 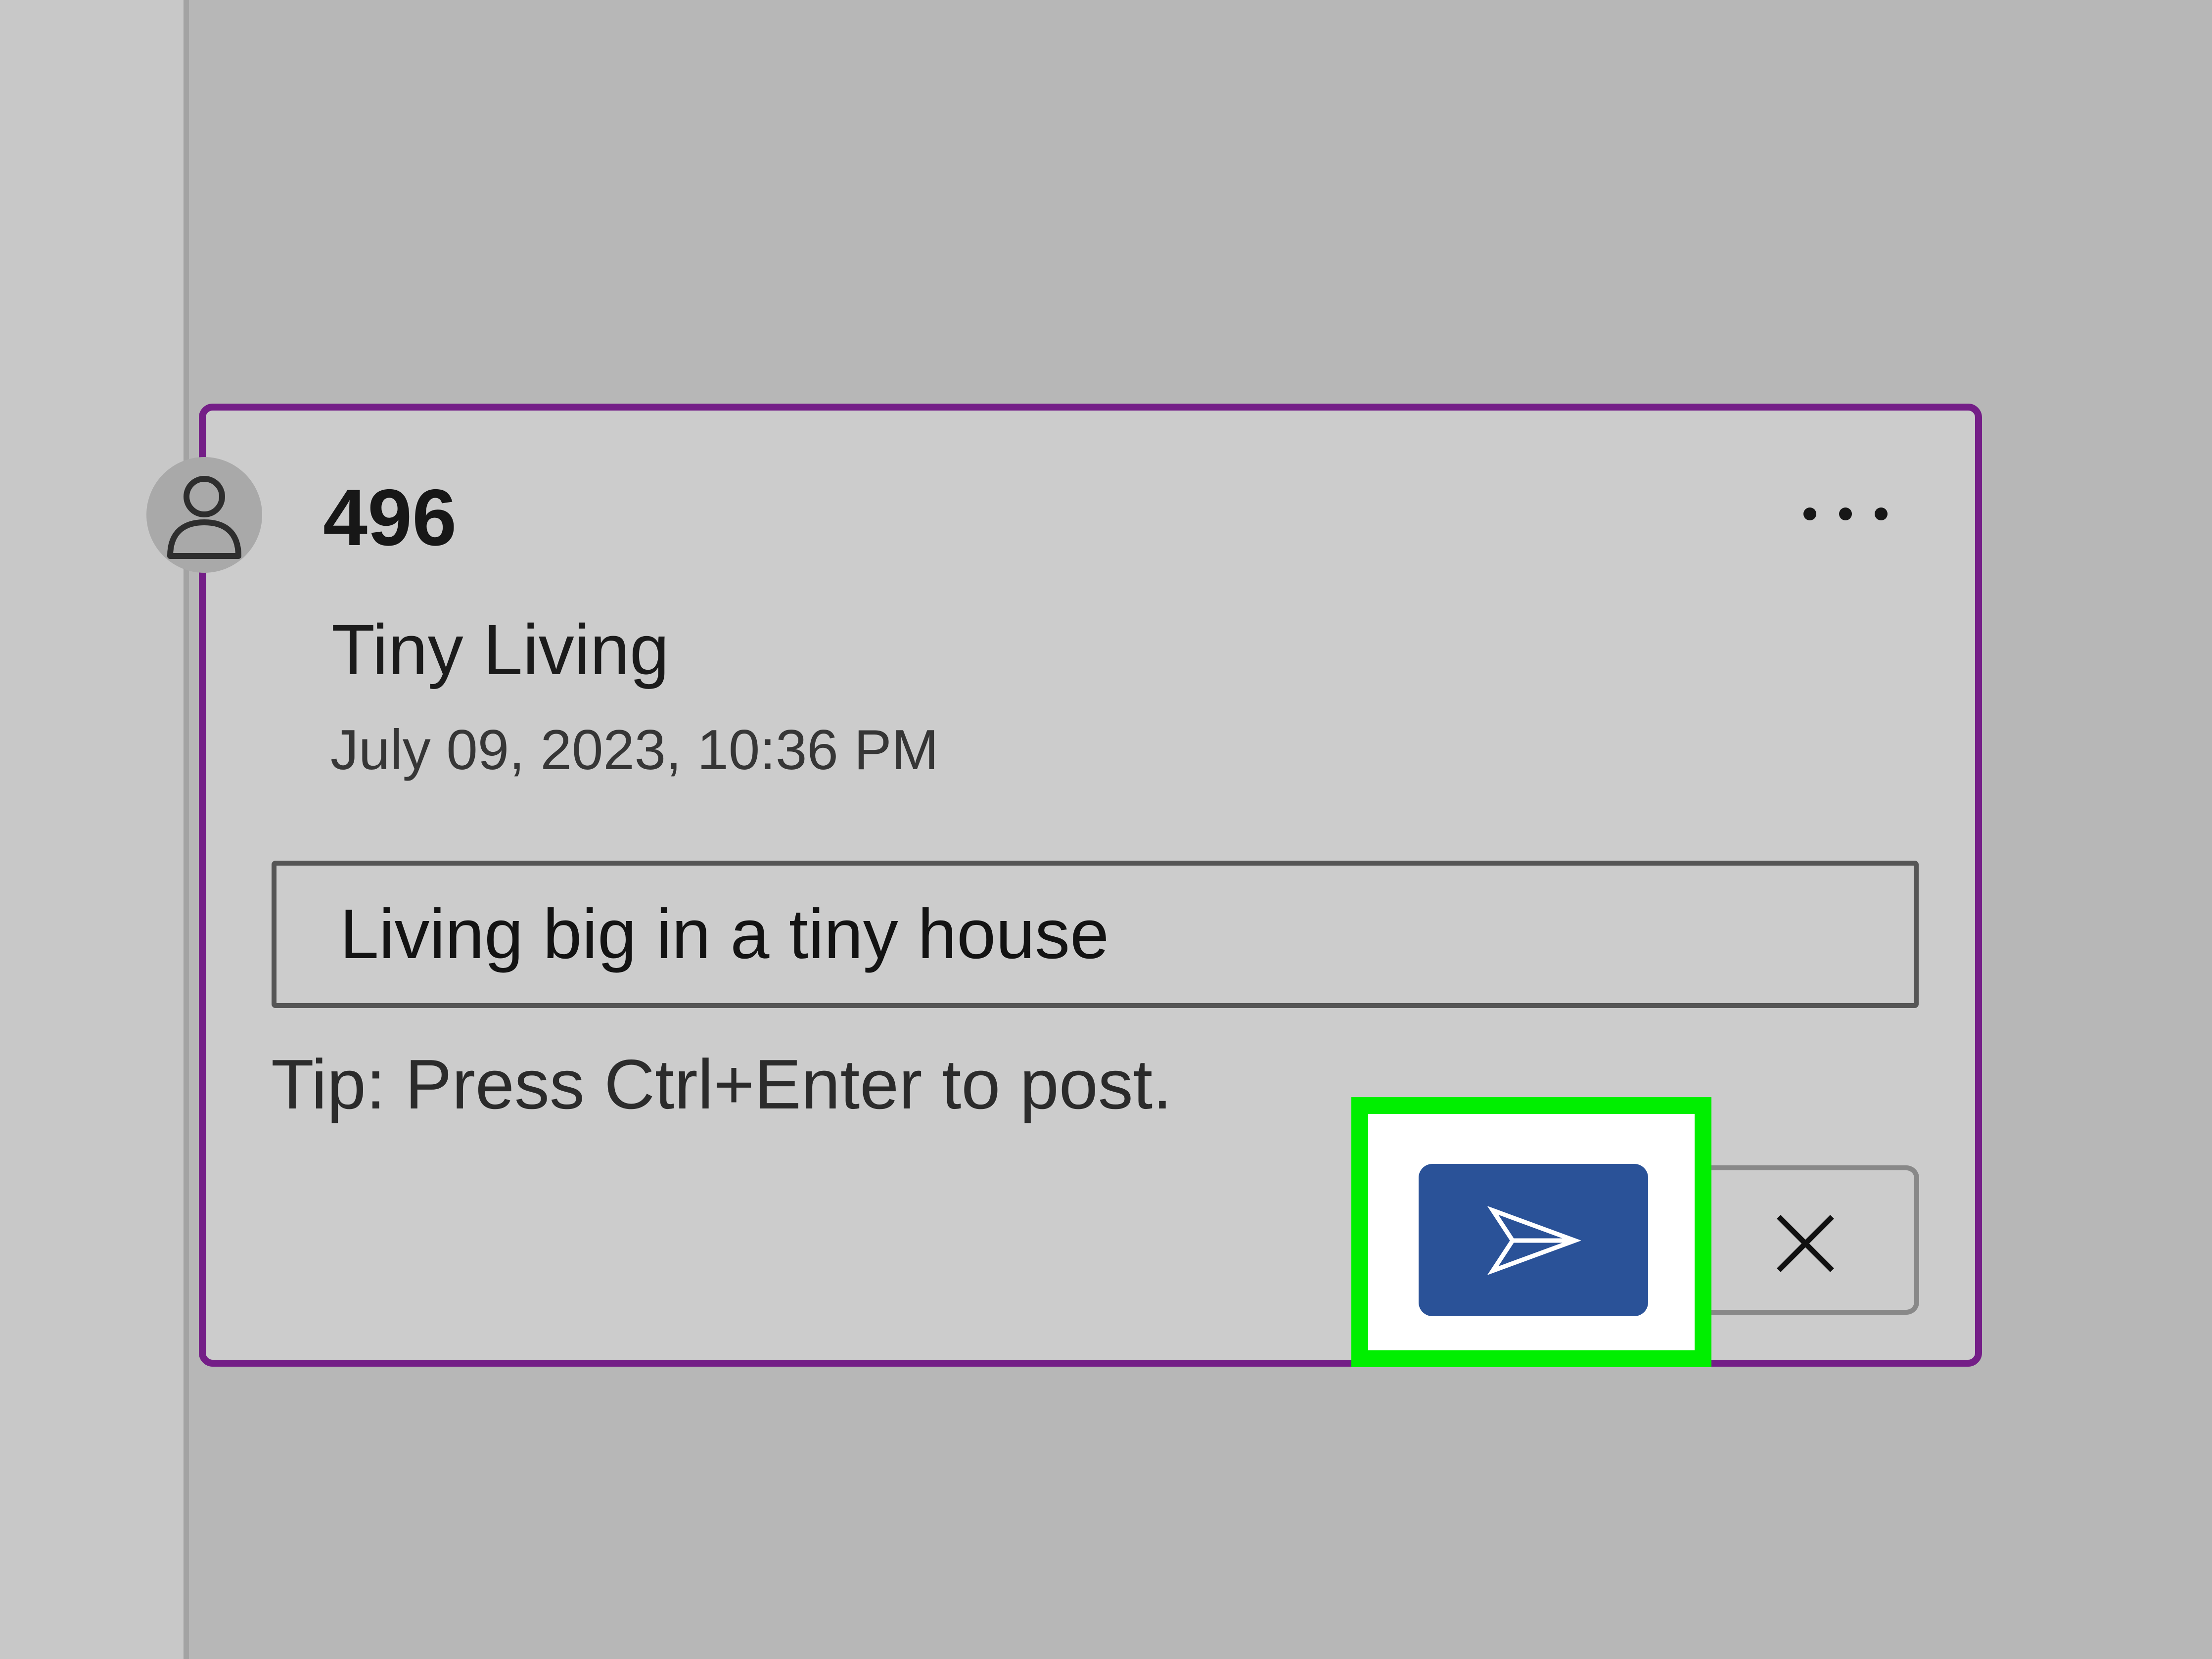 I want to click on comment-topic: Tiny Living, so click(x=500, y=650).